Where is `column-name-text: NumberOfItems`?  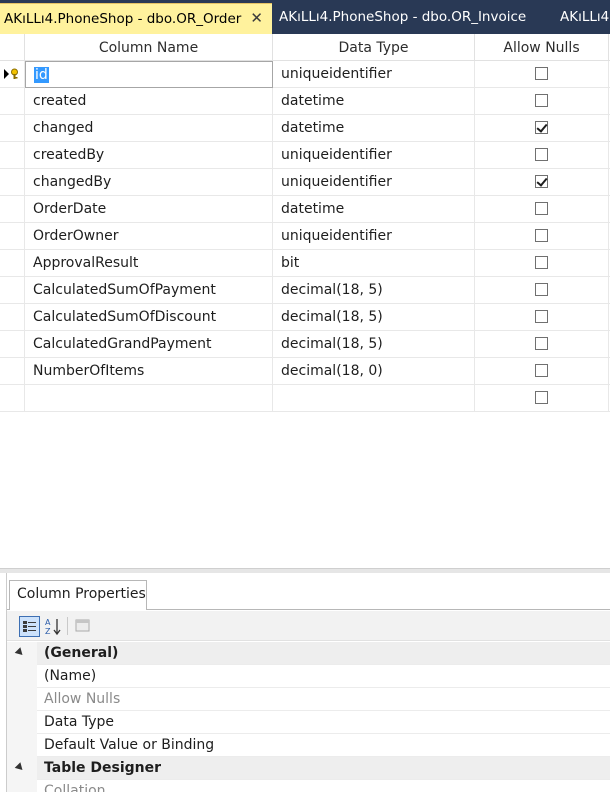 column-name-text: NumberOfItems is located at coordinates (89, 371).